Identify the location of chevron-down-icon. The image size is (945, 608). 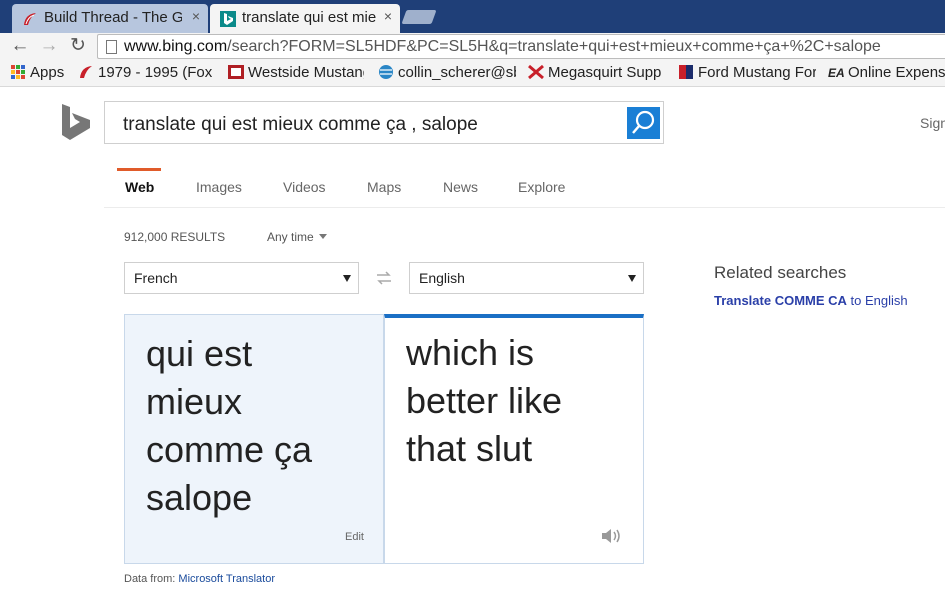
(322, 236).